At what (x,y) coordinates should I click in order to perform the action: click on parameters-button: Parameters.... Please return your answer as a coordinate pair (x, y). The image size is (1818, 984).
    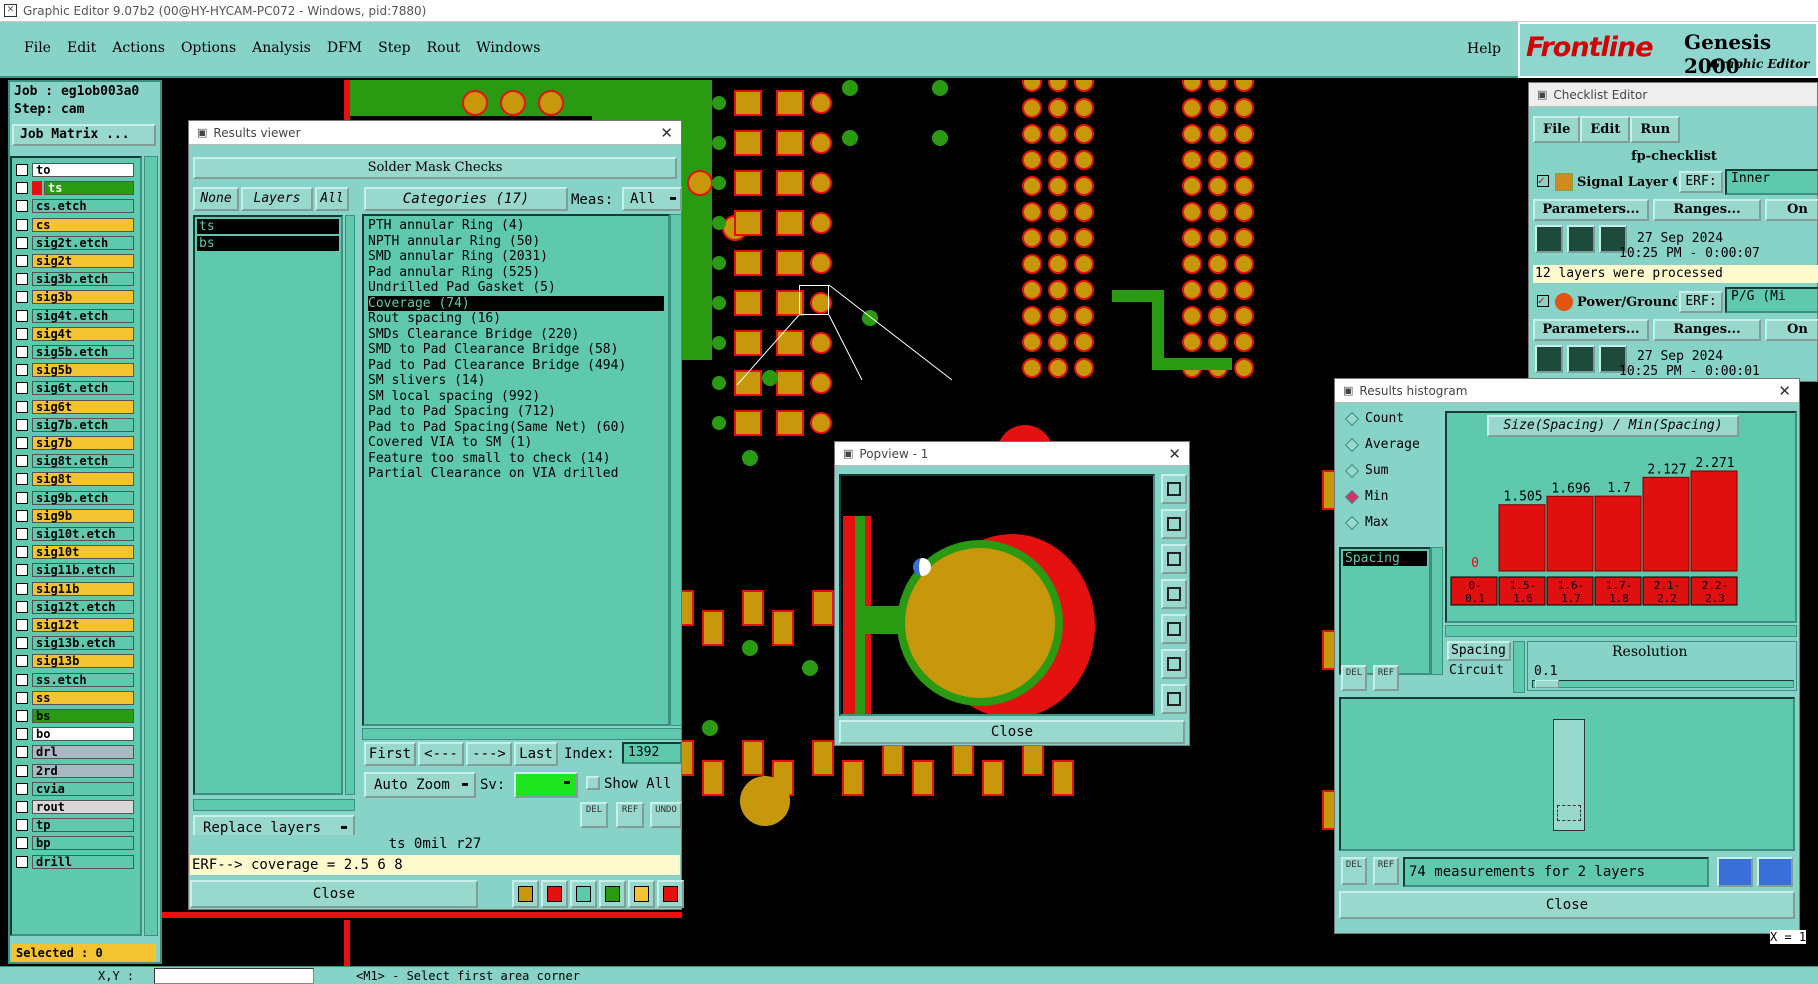
    Looking at the image, I should click on (1591, 330).